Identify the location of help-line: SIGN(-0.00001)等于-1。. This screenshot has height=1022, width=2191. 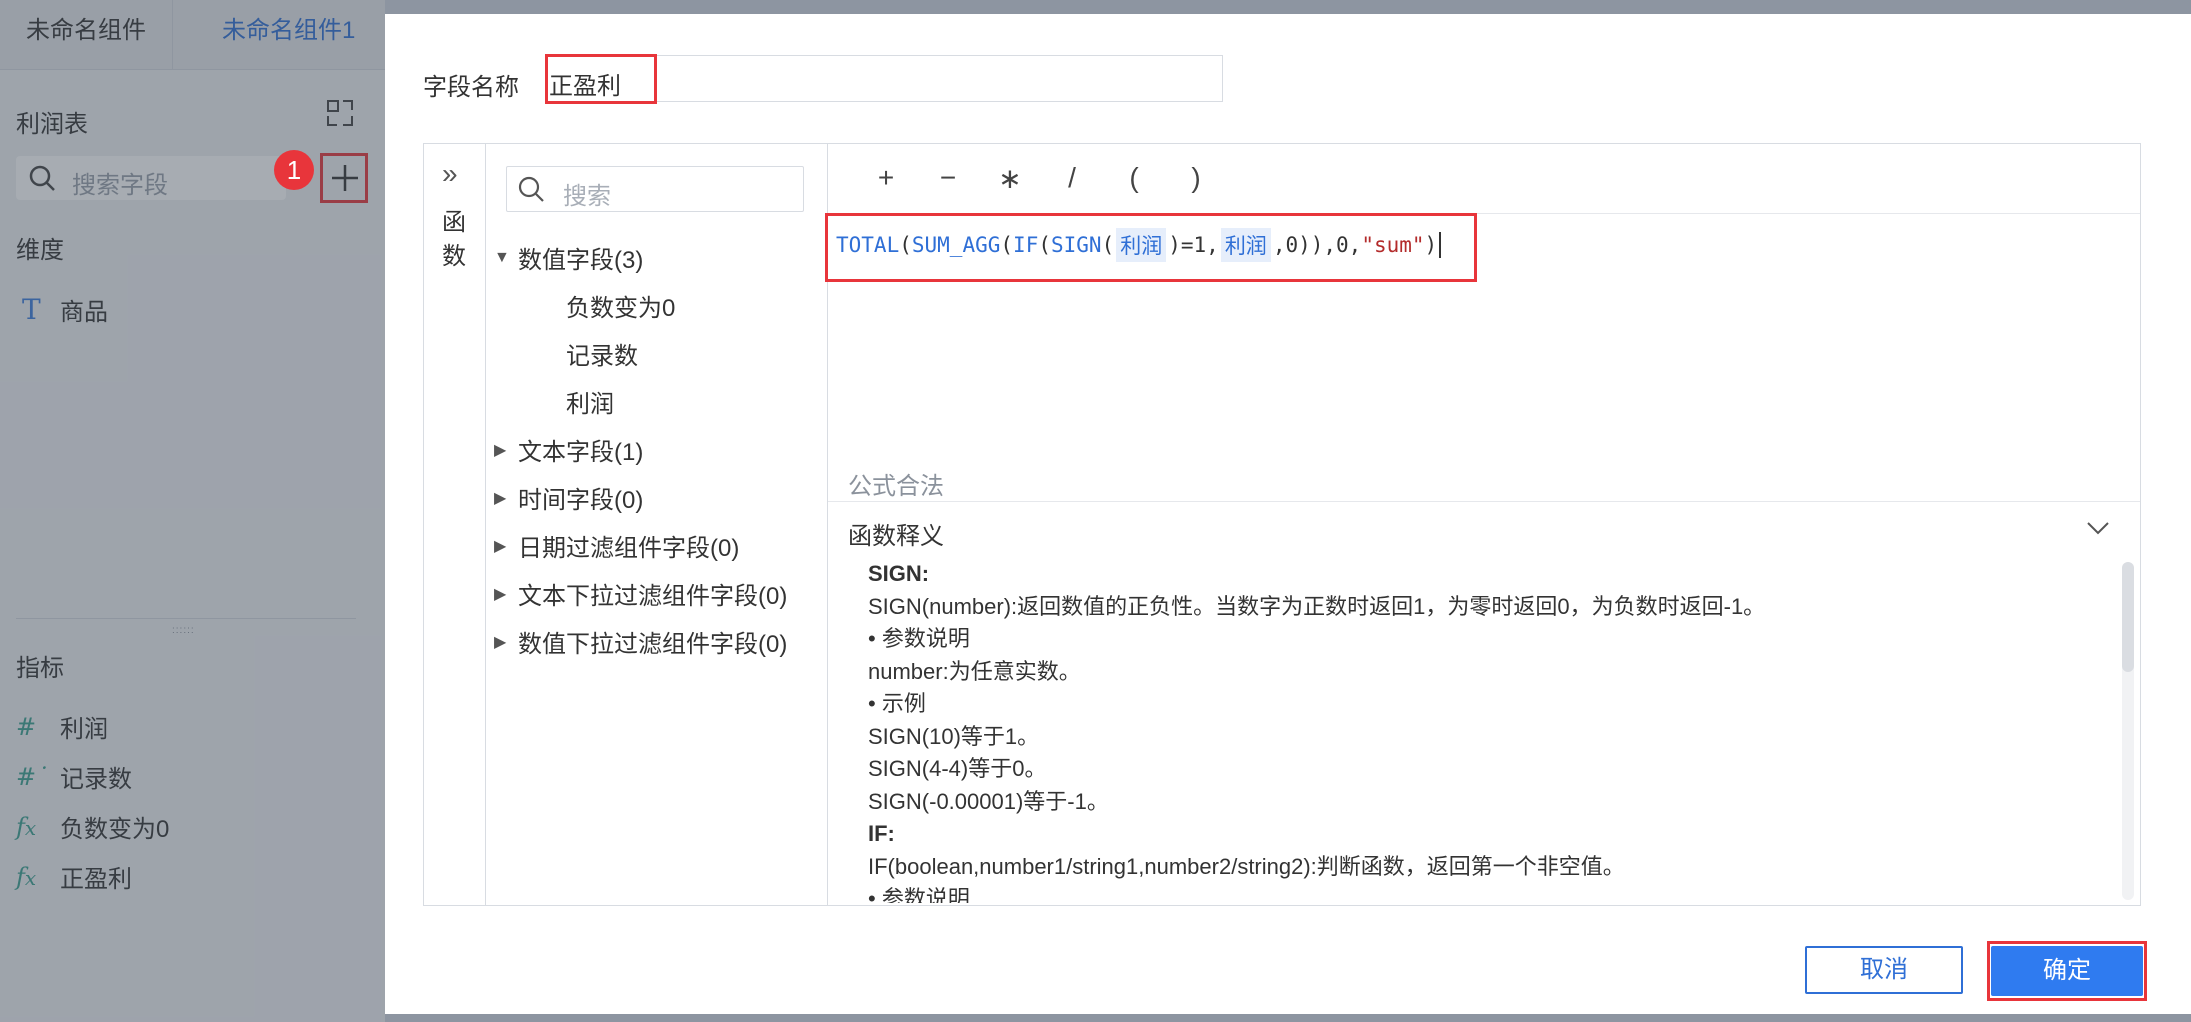
(988, 801).